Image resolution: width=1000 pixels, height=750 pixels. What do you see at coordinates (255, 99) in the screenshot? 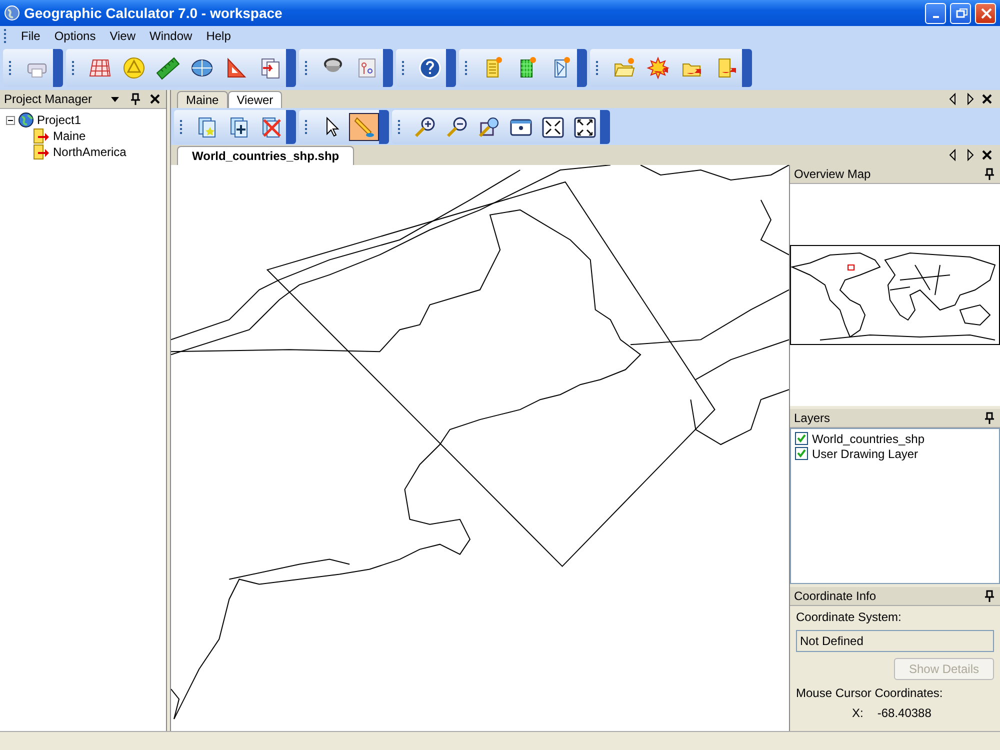
I see `tab: Viewer` at bounding box center [255, 99].